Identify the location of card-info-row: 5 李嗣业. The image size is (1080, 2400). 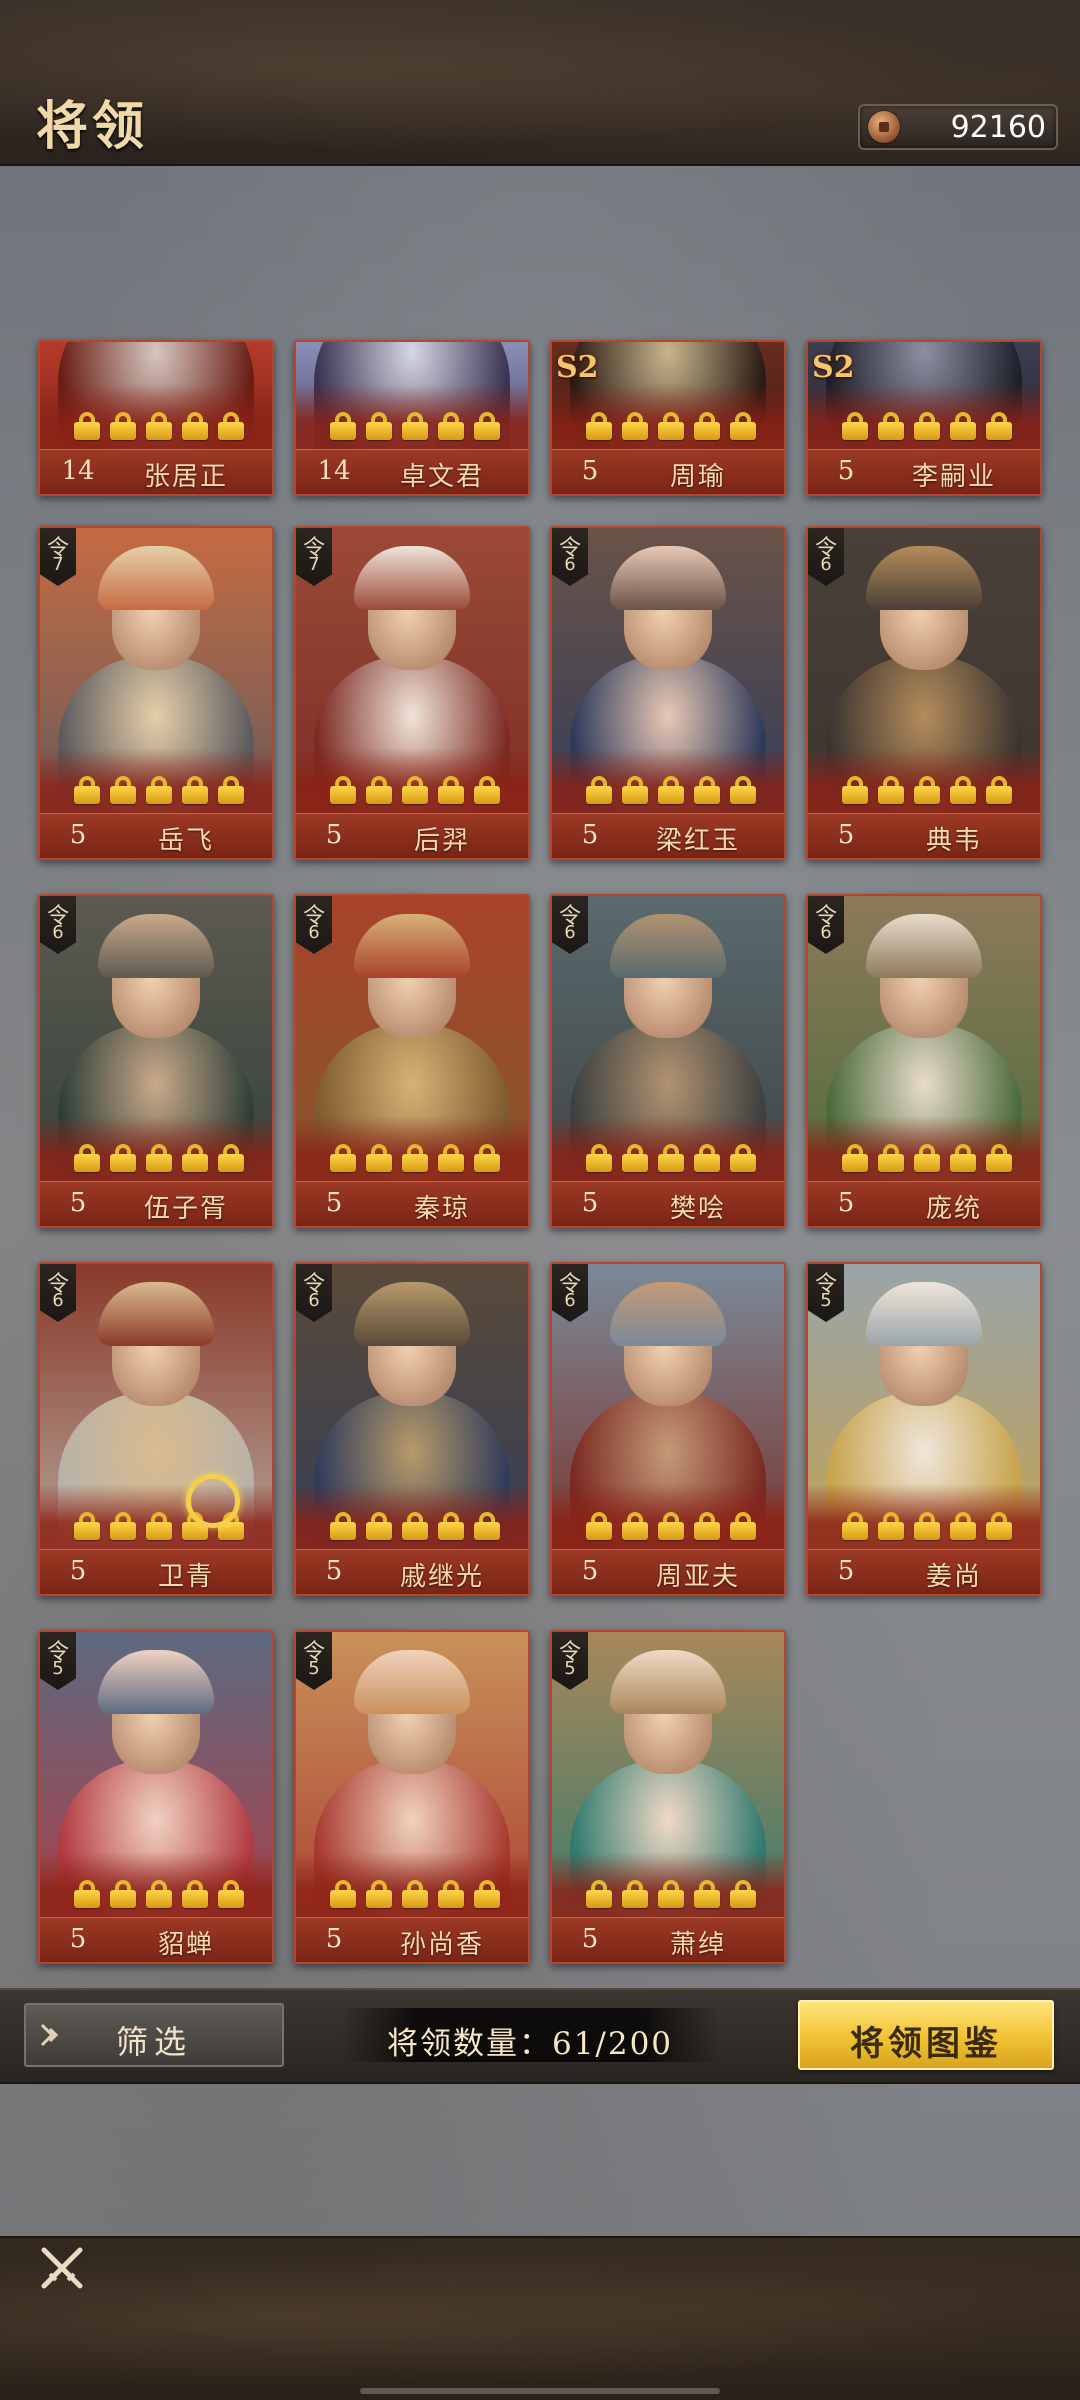
(924, 471).